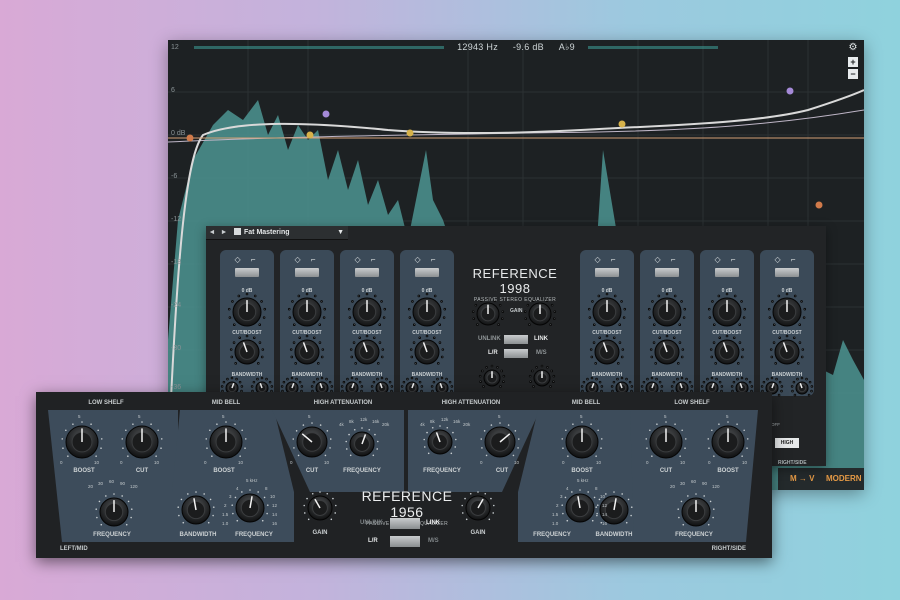  Describe the element at coordinates (775, 424) in the screenshot. I see `off-label: OFF` at that location.